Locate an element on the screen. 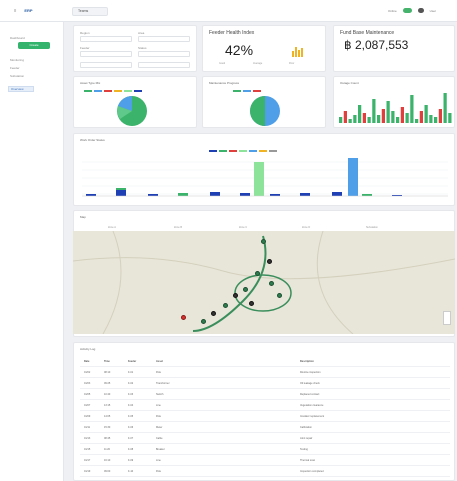 Image resolution: width=457 pixels, height=481 pixels. table-cell: Transformer is located at coordinates (163, 383).